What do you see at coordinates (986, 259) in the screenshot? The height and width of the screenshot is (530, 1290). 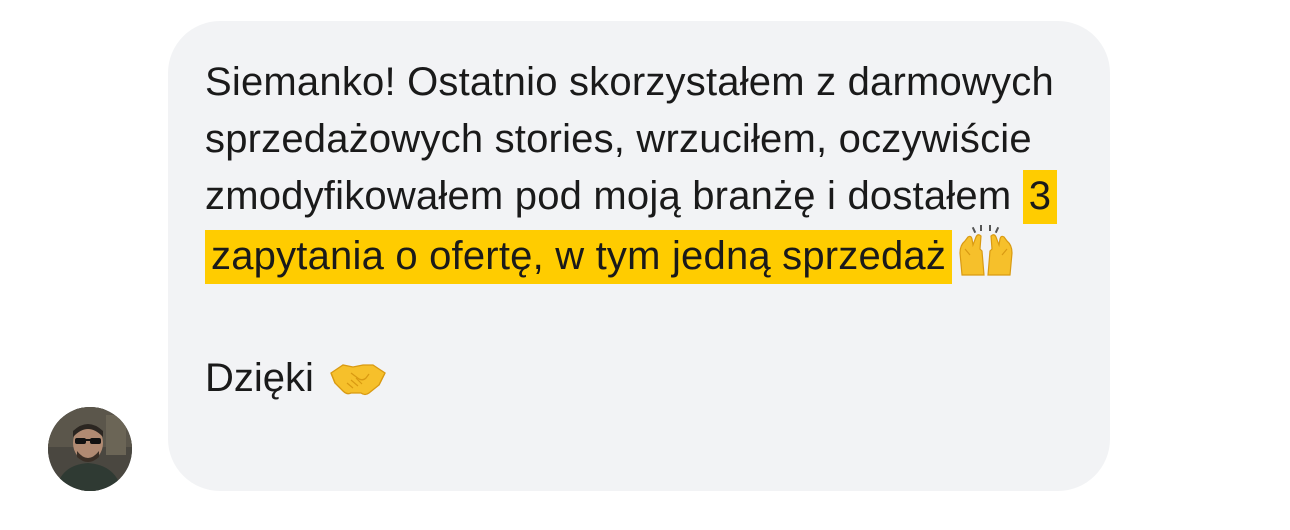 I see `raising-hands-icon` at bounding box center [986, 259].